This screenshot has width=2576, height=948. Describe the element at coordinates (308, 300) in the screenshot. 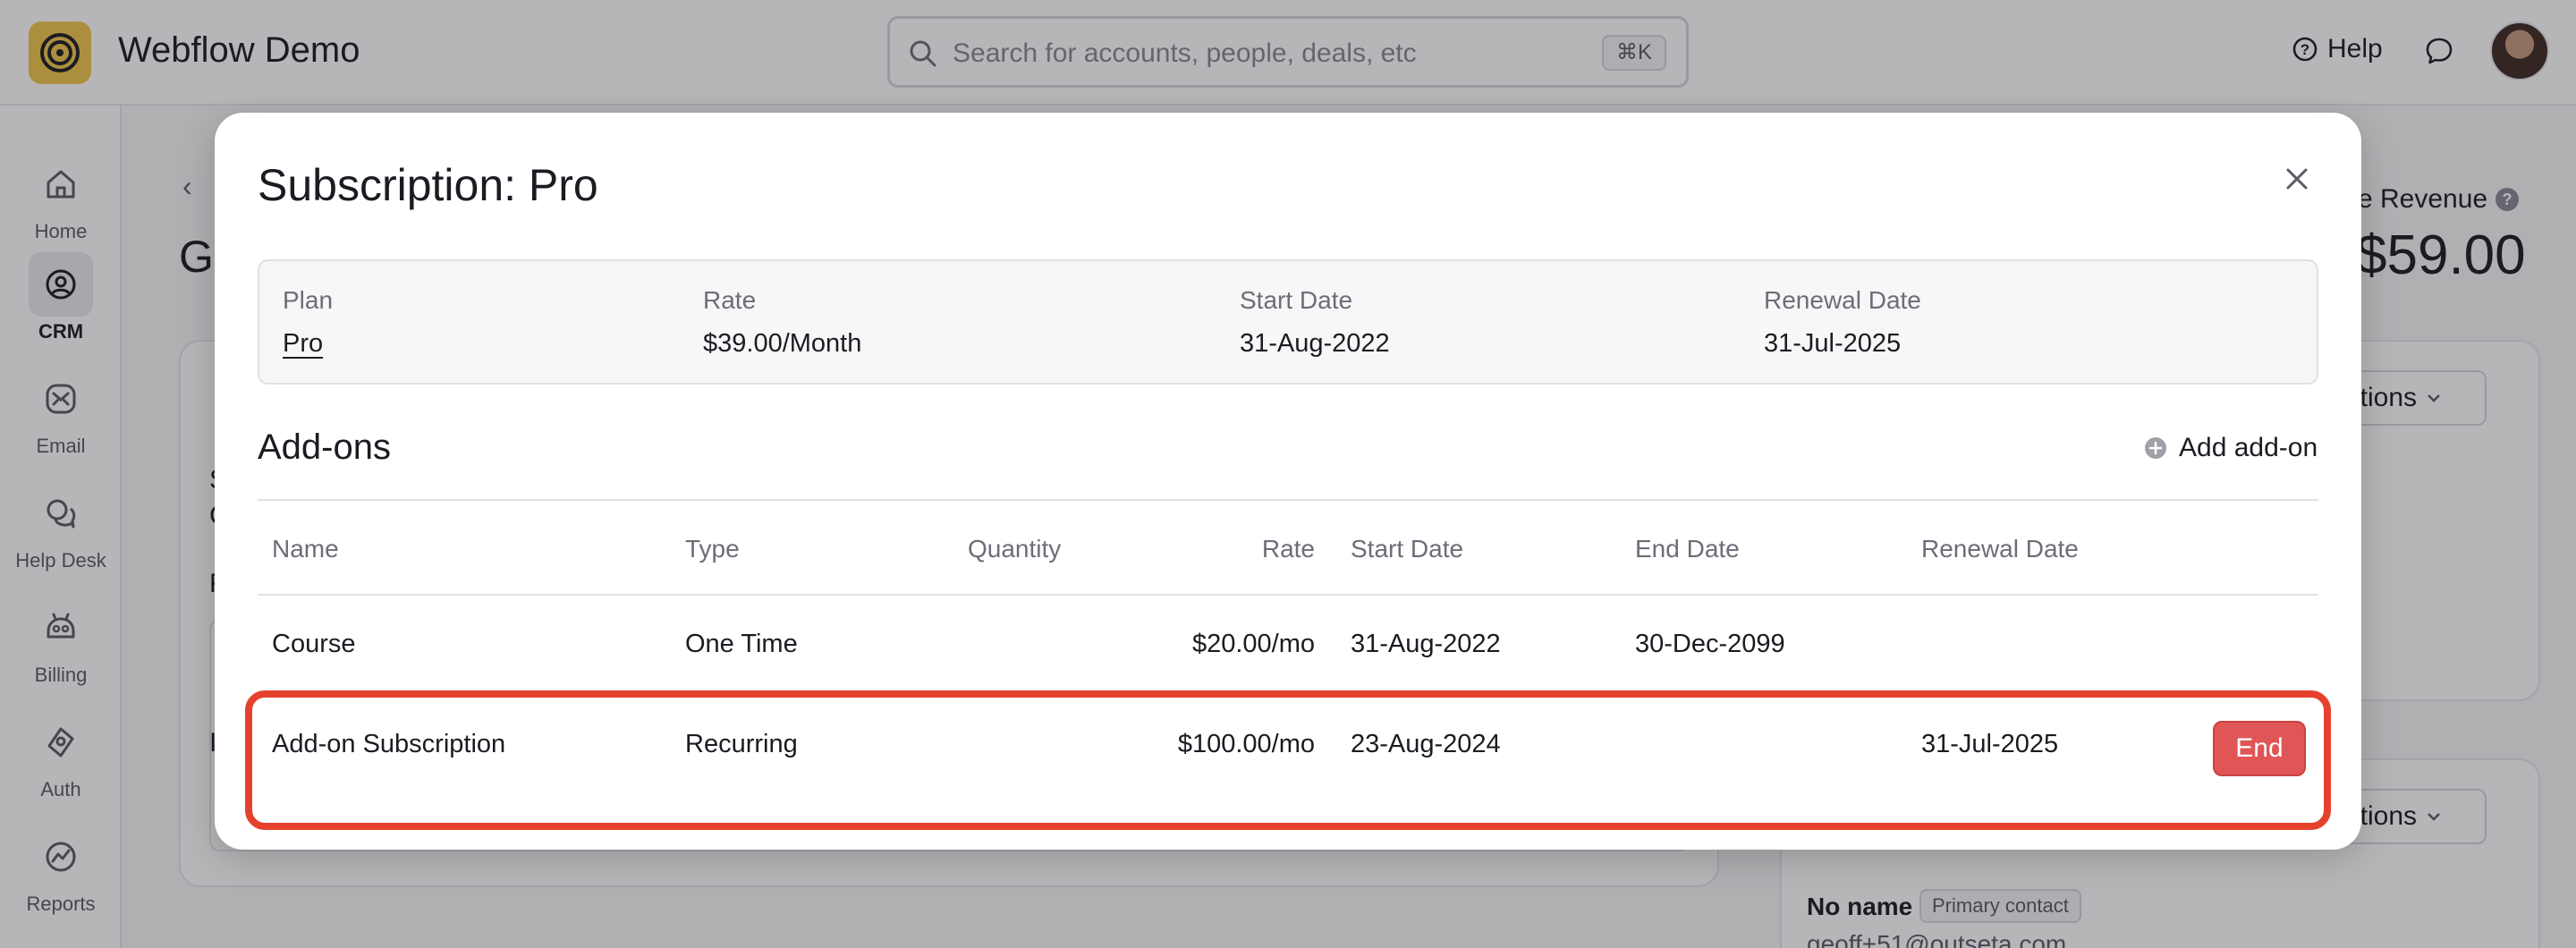

I see `summary-label: Plan` at that location.